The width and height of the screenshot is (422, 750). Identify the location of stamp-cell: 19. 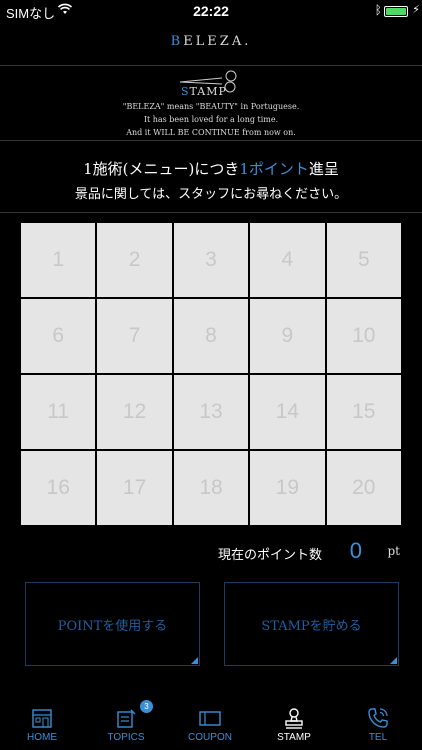
(287, 488).